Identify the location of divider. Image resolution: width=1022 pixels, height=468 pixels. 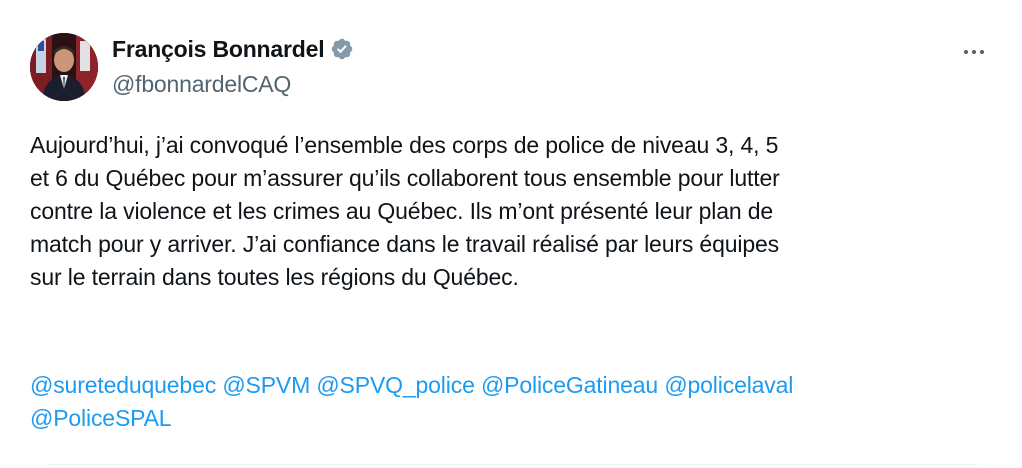
(513, 464).